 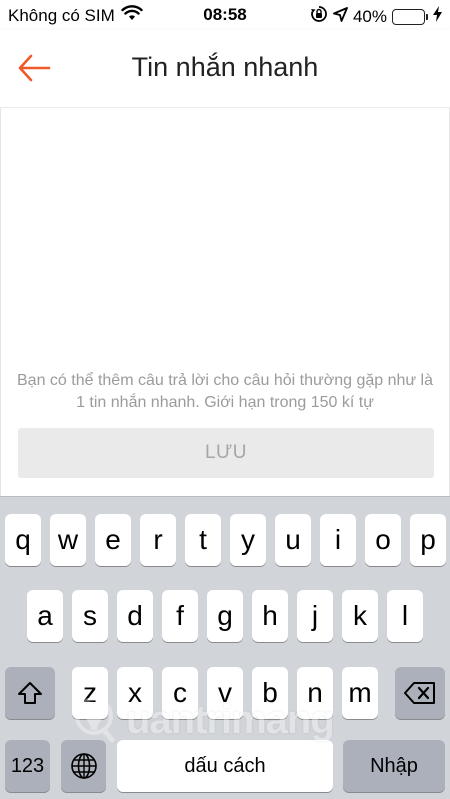 I want to click on key-r: r, so click(x=158, y=540).